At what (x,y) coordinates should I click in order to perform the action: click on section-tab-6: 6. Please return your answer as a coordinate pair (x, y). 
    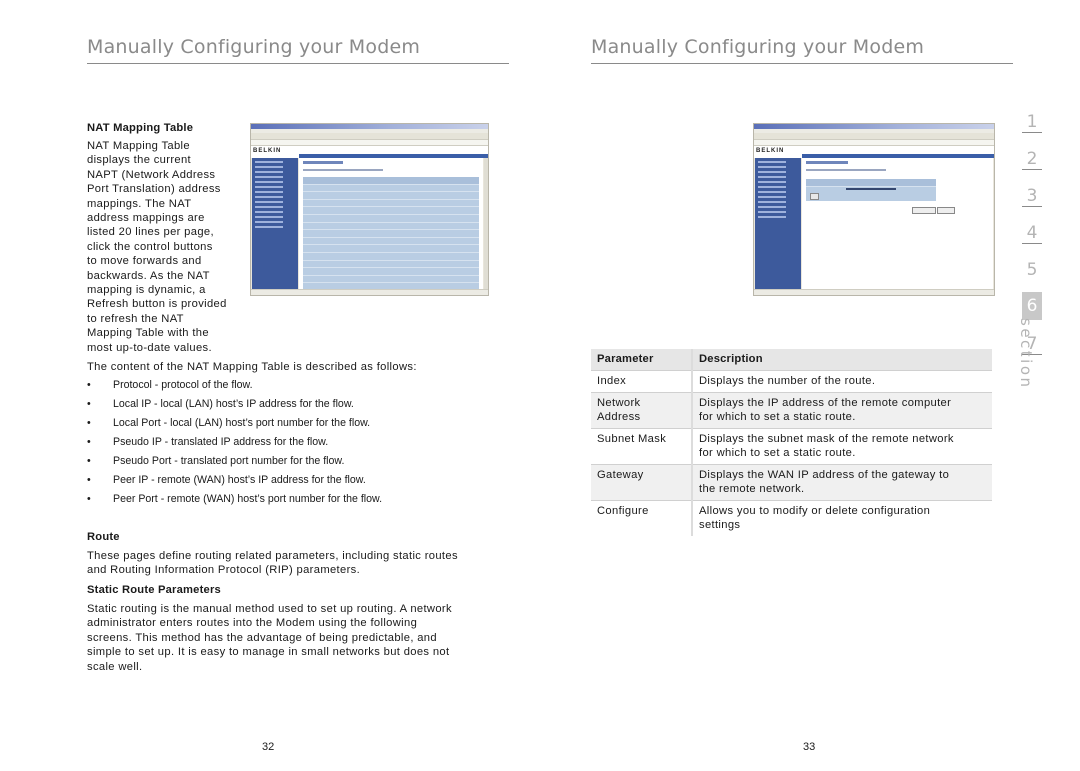
    Looking at the image, I should click on (1032, 306).